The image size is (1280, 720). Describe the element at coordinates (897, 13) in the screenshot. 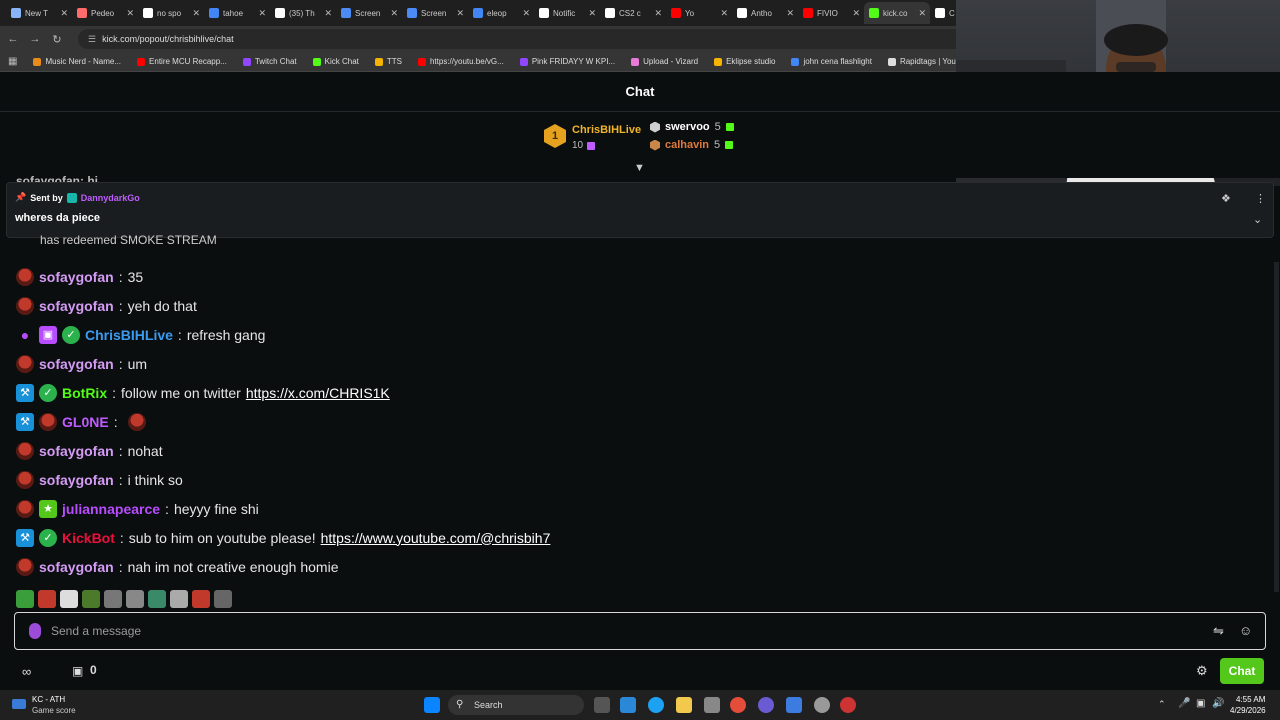

I see `browser-tab: kick.co ✕` at that location.